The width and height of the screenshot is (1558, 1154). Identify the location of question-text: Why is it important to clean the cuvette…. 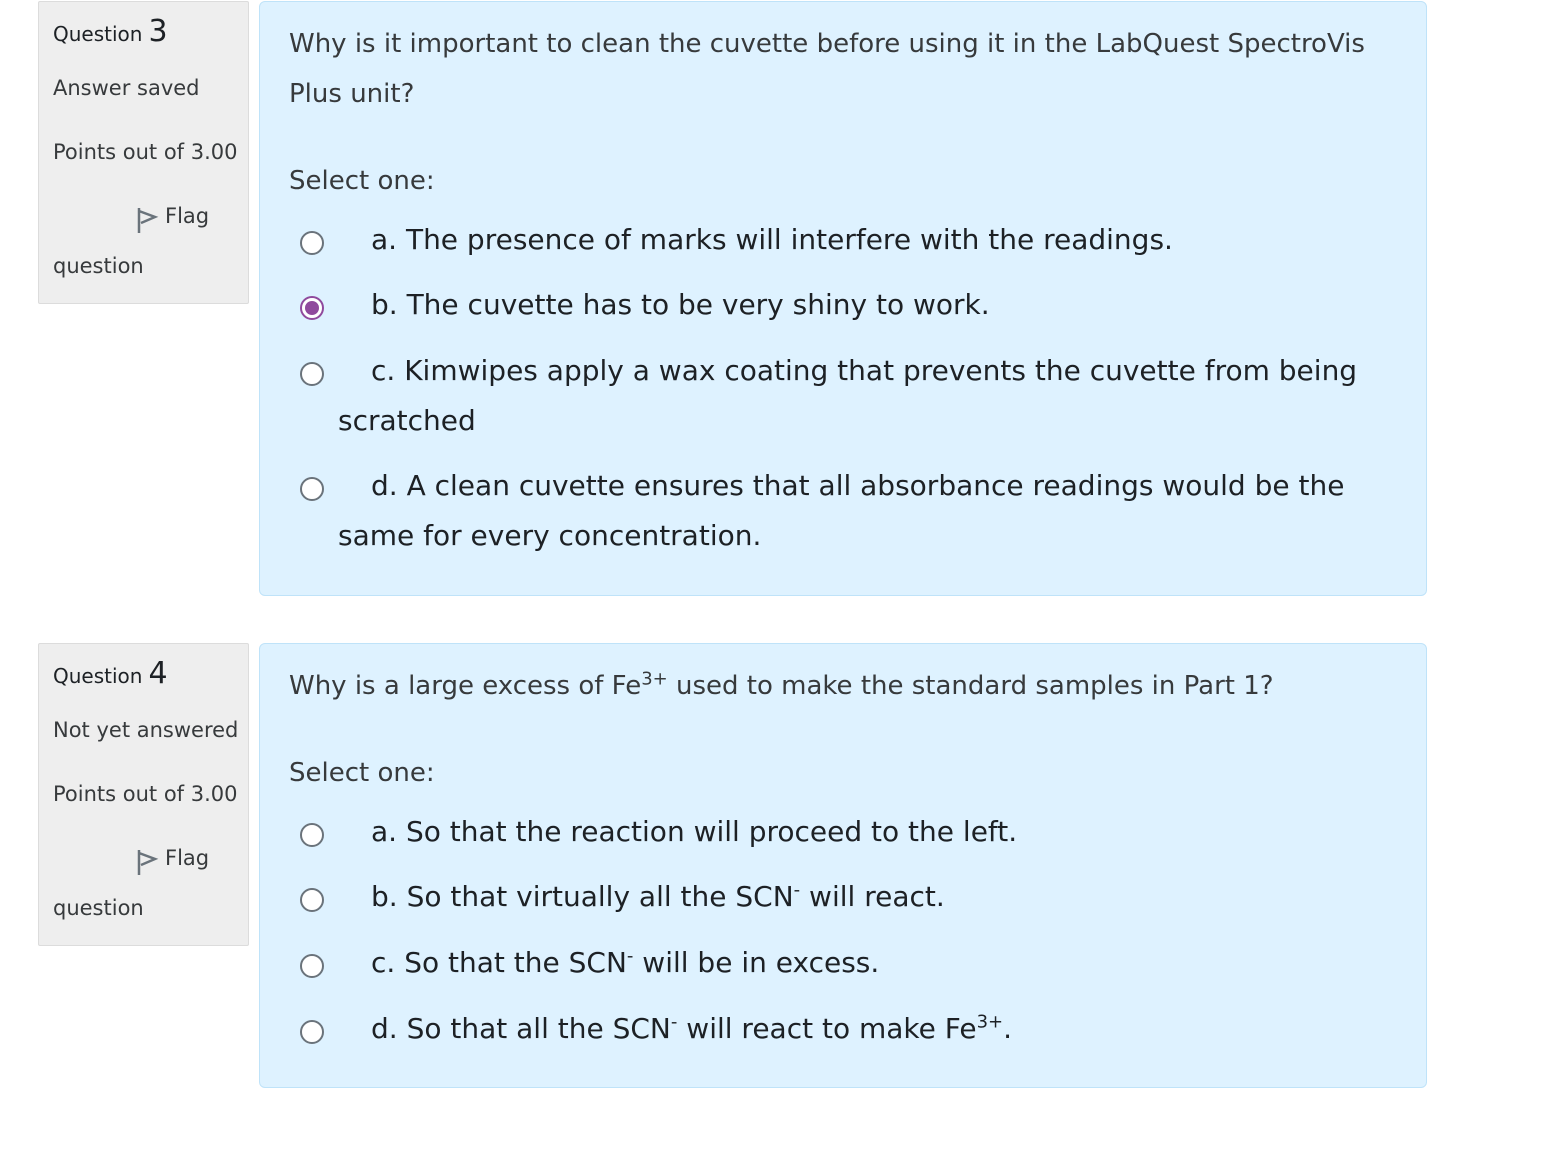
(827, 69).